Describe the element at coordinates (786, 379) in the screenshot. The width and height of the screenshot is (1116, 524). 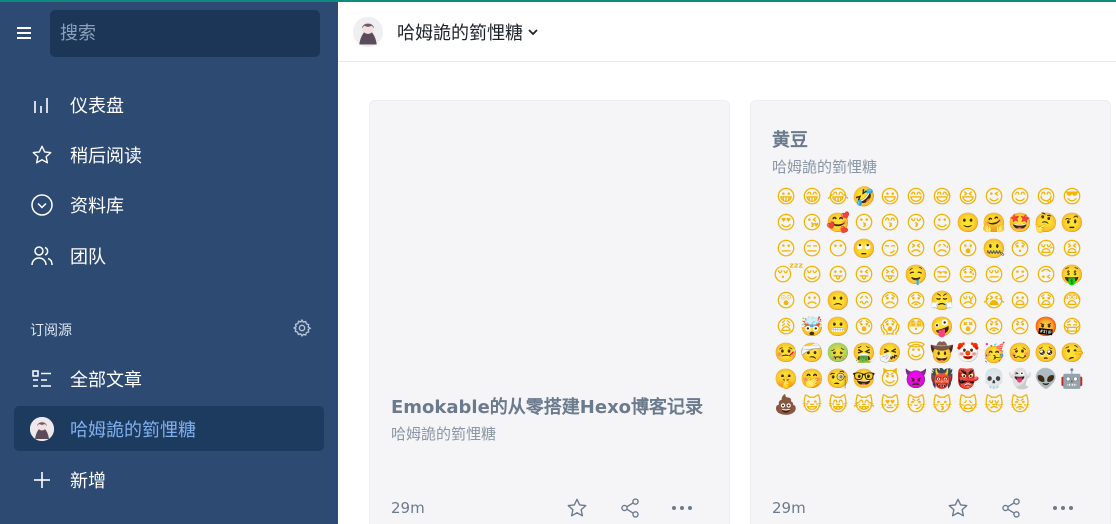
I see `emoji: 🤫` at that location.